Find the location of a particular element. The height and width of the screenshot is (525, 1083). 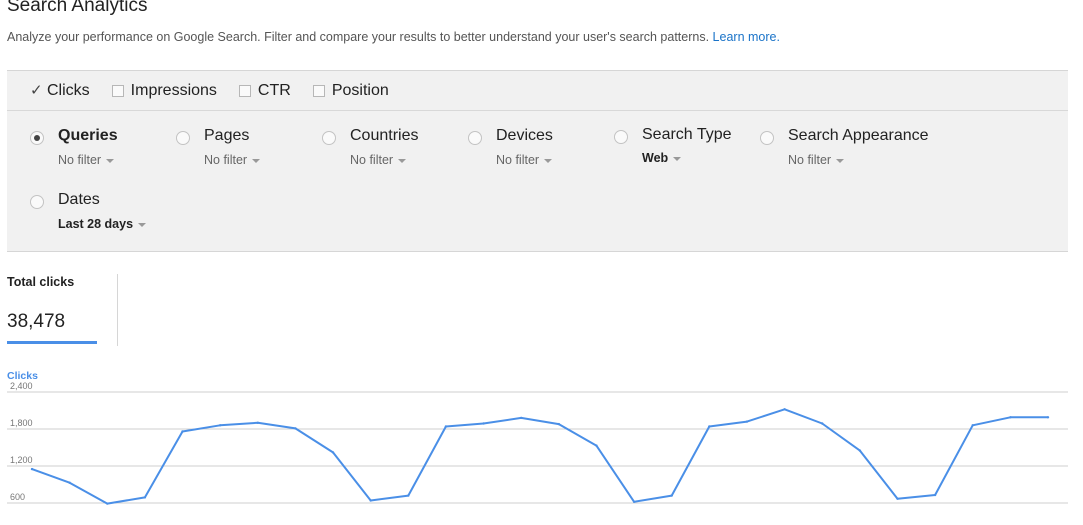

metric-clicks-label: Clicks is located at coordinates (68, 90).